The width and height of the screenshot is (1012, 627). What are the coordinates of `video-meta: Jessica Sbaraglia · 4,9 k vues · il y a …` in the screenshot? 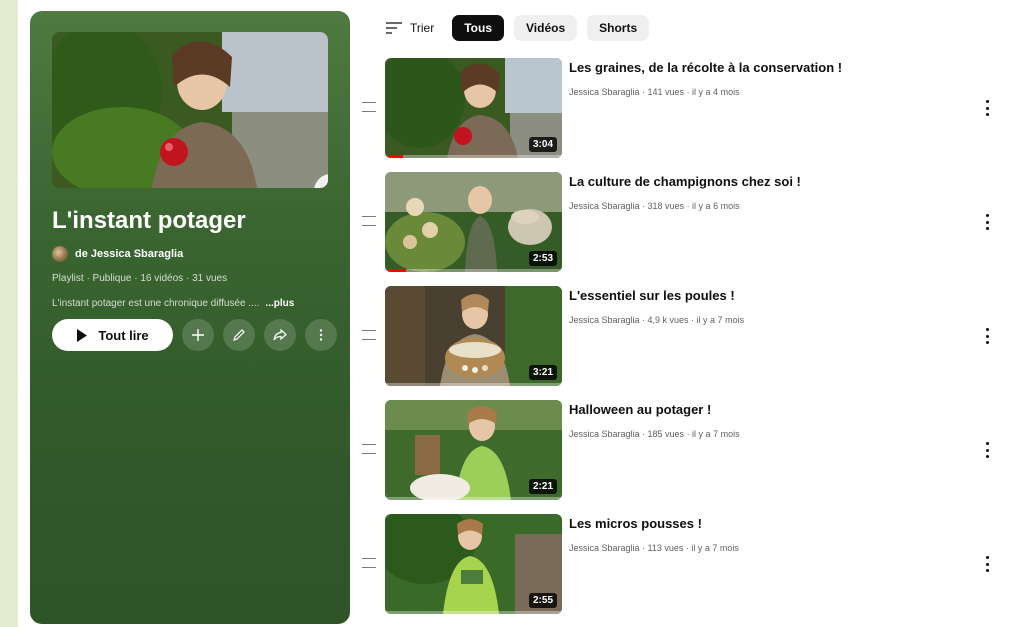 It's located at (657, 320).